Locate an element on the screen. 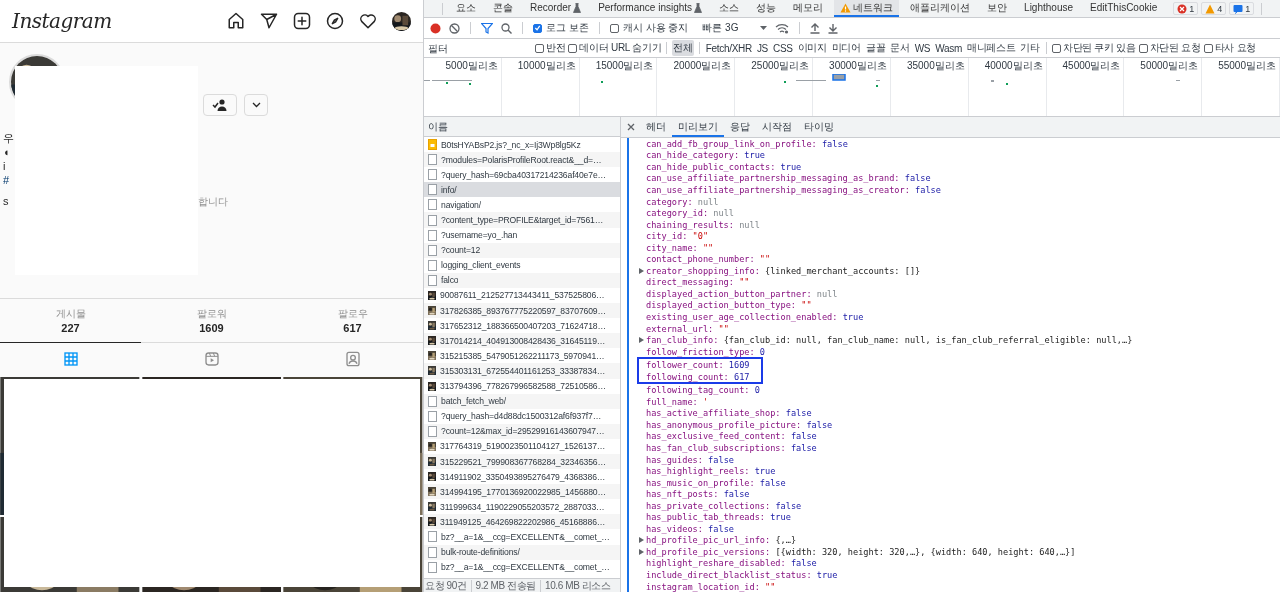 The height and width of the screenshot is (592, 1280). filter-icon is located at coordinates (487, 28).